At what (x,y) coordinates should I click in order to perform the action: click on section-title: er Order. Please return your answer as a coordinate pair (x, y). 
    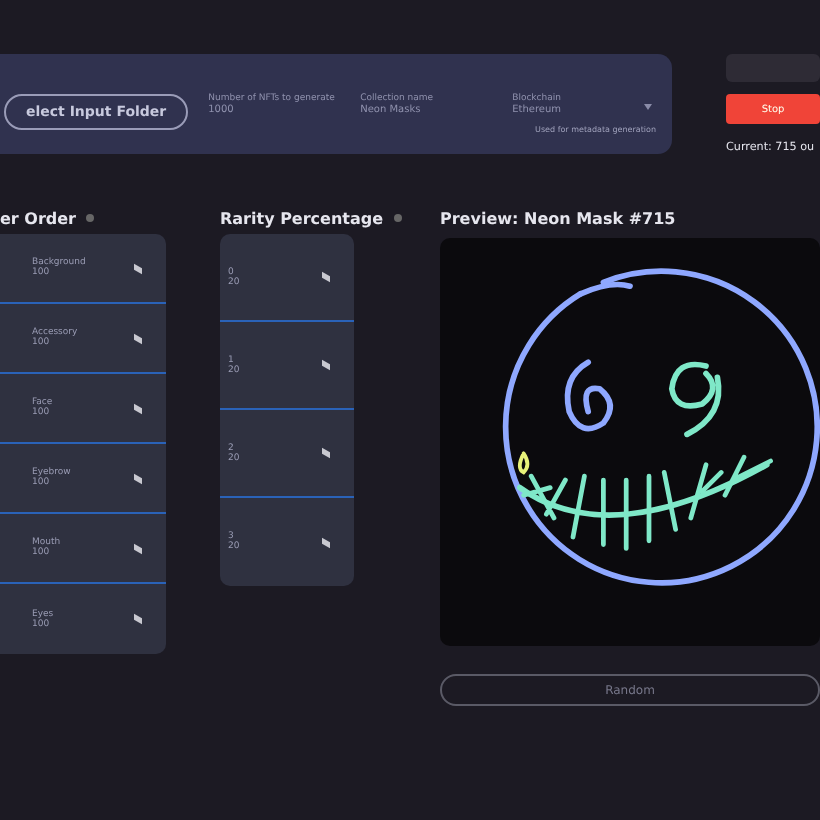
    Looking at the image, I should click on (38, 218).